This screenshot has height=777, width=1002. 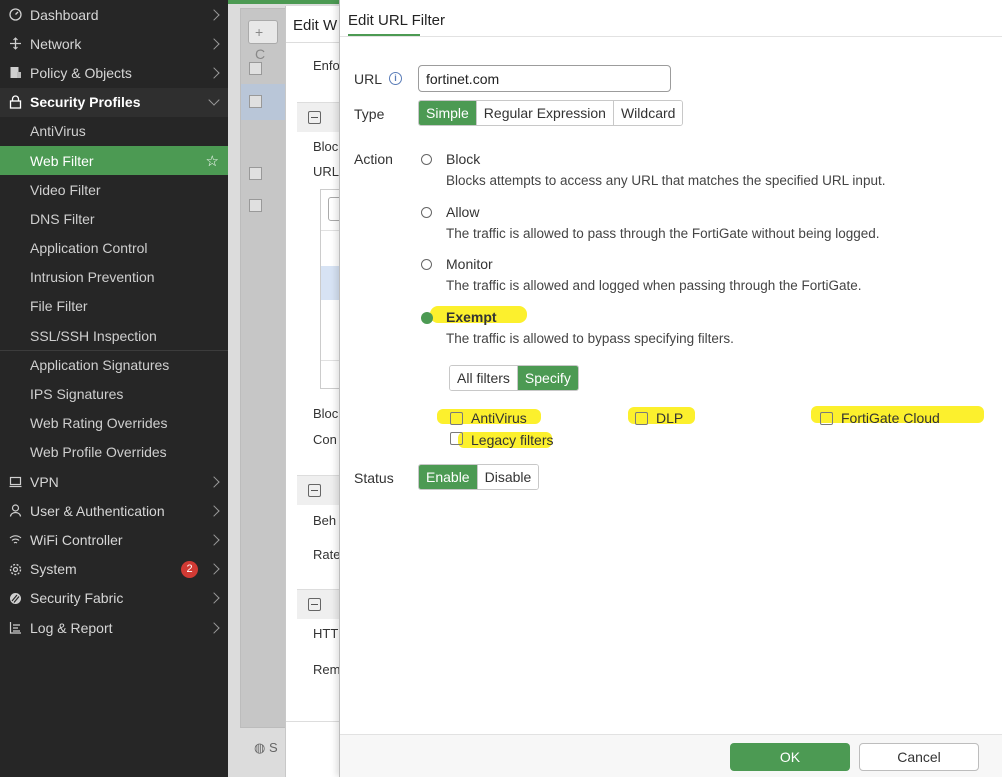 I want to click on sidebar-subitem-web-rating-overrides: Web Rating Overrides, so click(x=114, y=423).